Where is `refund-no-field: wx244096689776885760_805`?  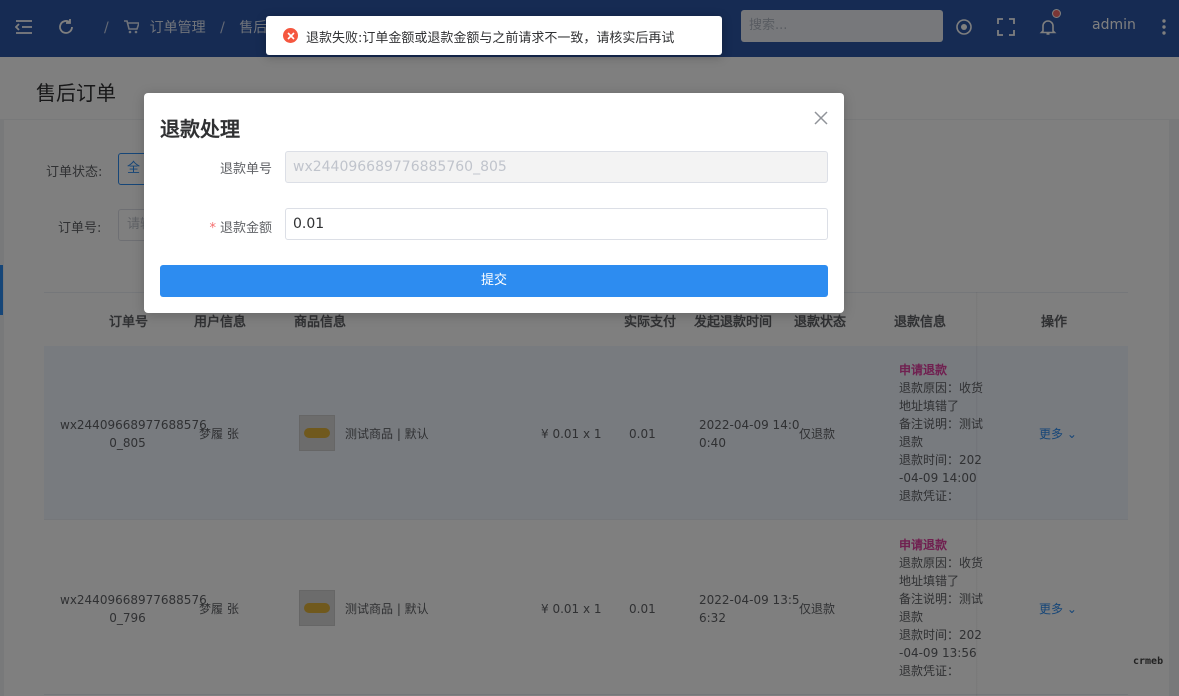
refund-no-field: wx244096689776885760_805 is located at coordinates (556, 167).